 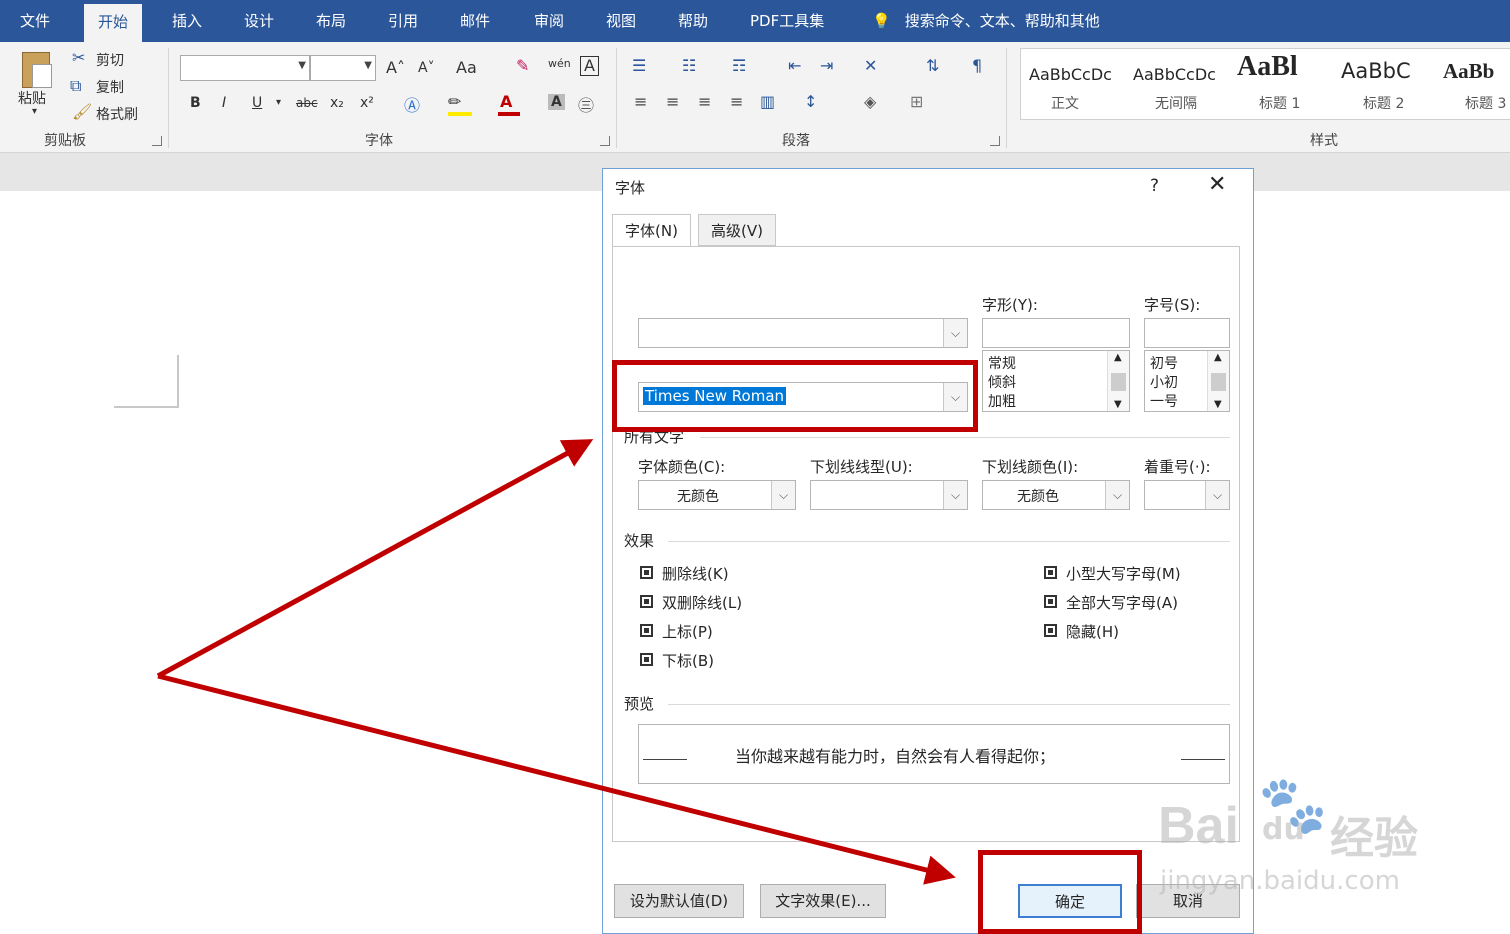 What do you see at coordinates (556, 779) in the screenshot?
I see `arrow-to-ok-button` at bounding box center [556, 779].